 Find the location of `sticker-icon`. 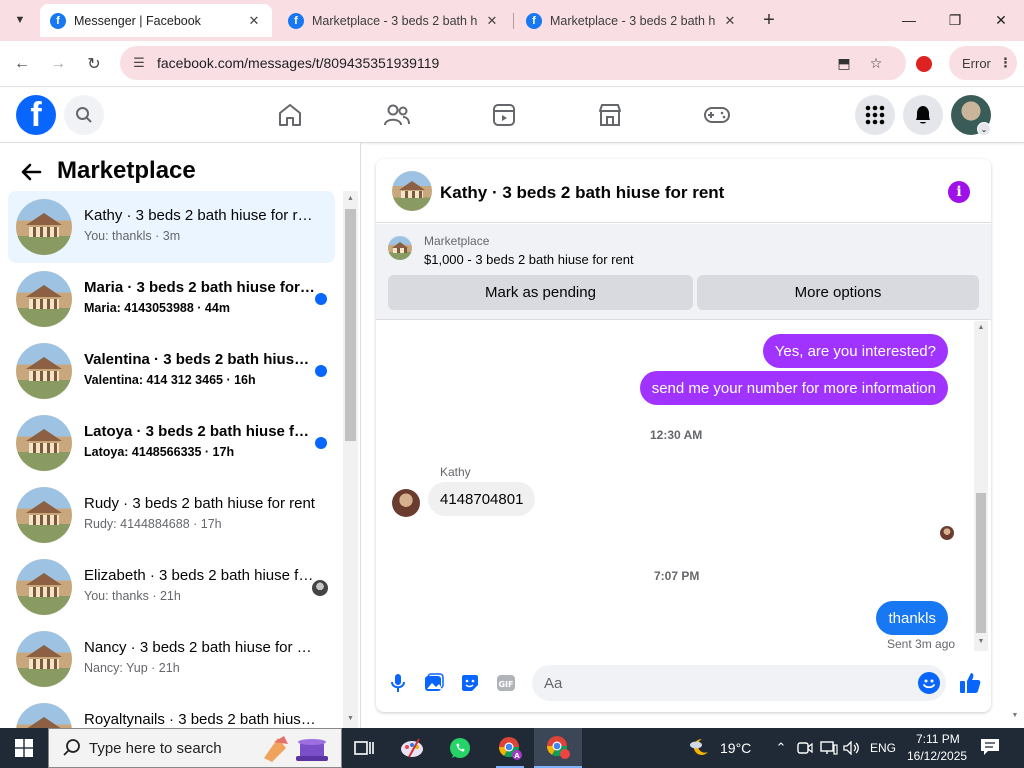

sticker-icon is located at coordinates (470, 683).